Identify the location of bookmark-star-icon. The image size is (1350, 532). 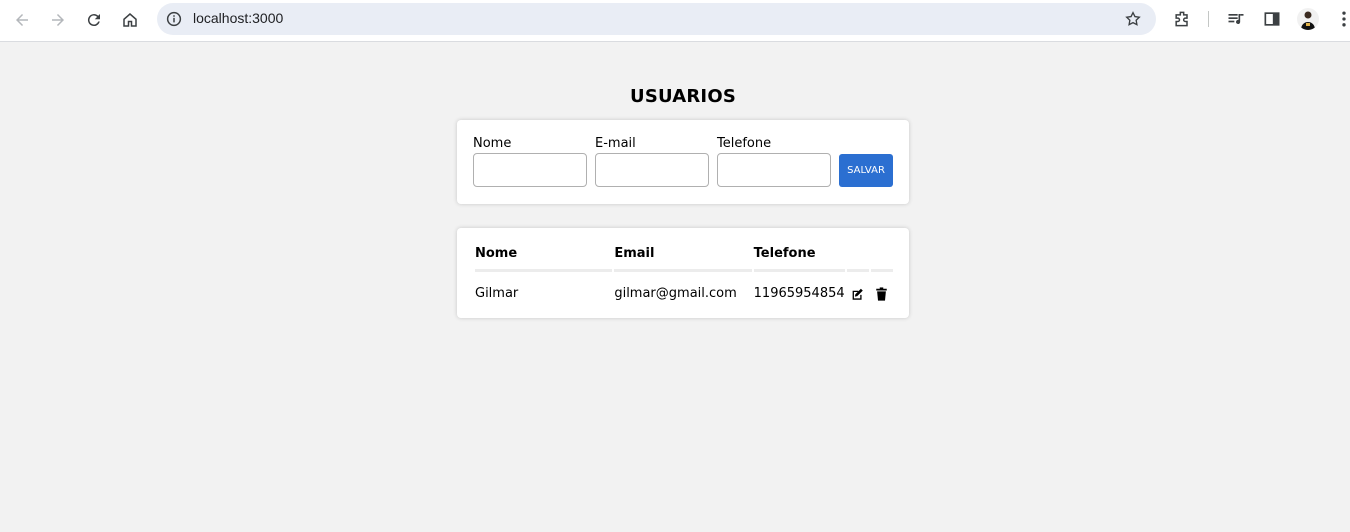
(1133, 19).